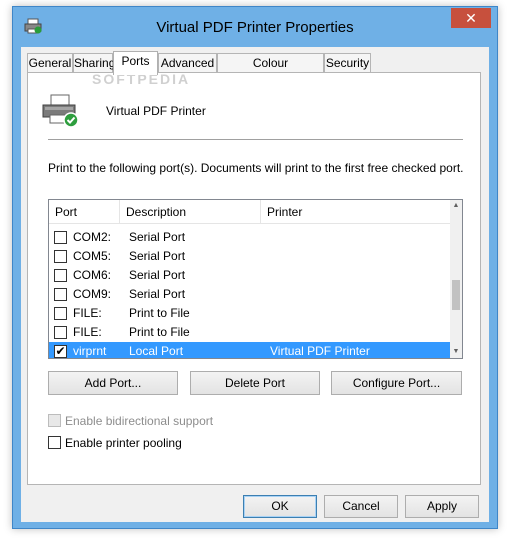 Image resolution: width=509 pixels, height=549 pixels. I want to click on printer-name: Virtual PDF Printer, so click(156, 111).